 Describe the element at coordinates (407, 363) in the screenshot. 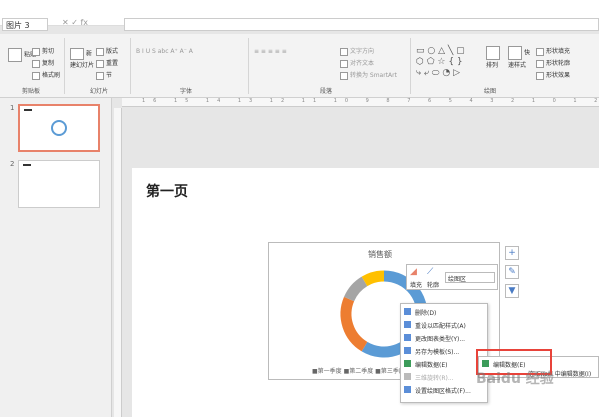

I see `edit-data-icon` at that location.